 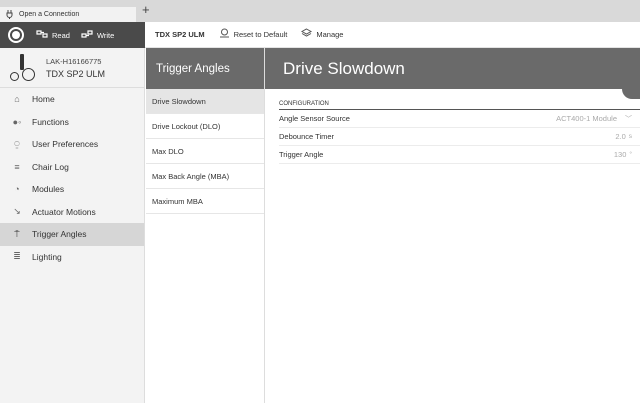 I want to click on log-icon: ≡, so click(x=17, y=166).